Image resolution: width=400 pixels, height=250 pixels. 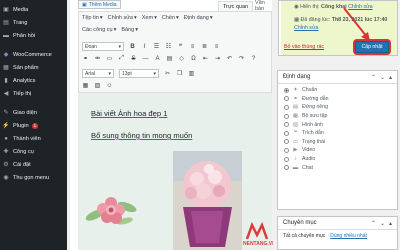 I want to click on image-icon: ▨, so click(x=295, y=124).